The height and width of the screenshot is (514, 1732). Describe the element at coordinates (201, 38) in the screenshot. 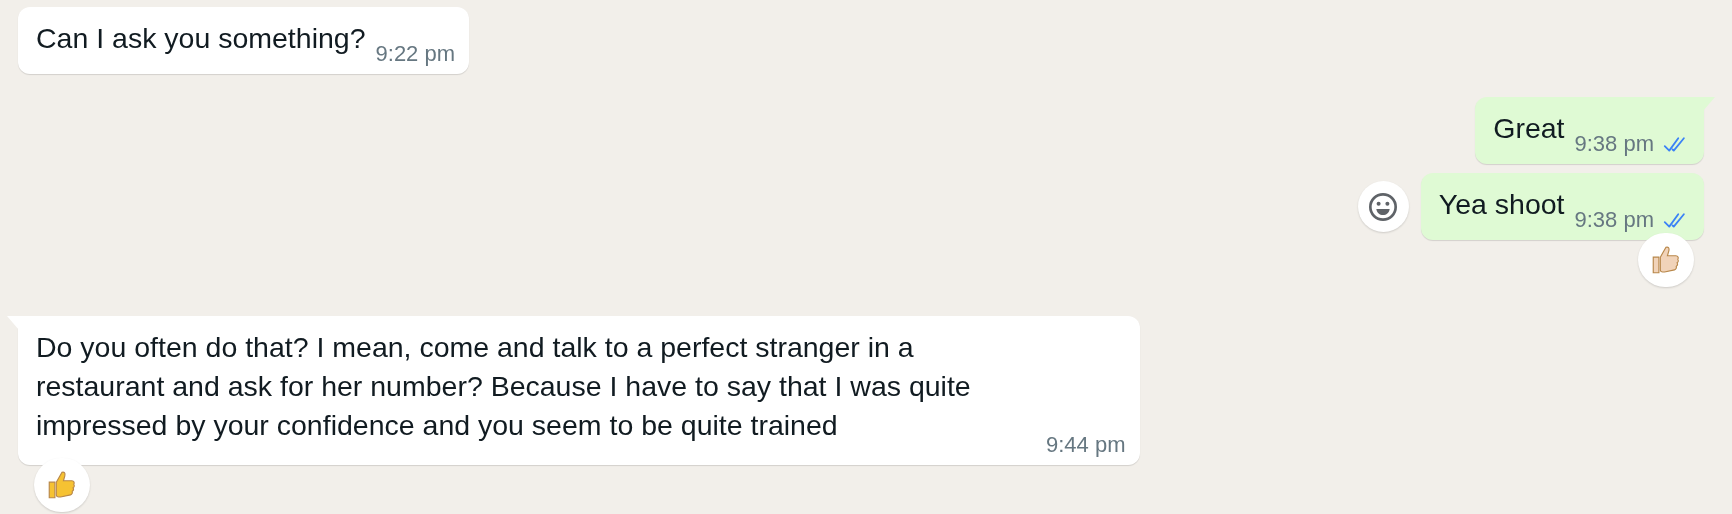

I see `message-text: Can I ask you something?` at that location.